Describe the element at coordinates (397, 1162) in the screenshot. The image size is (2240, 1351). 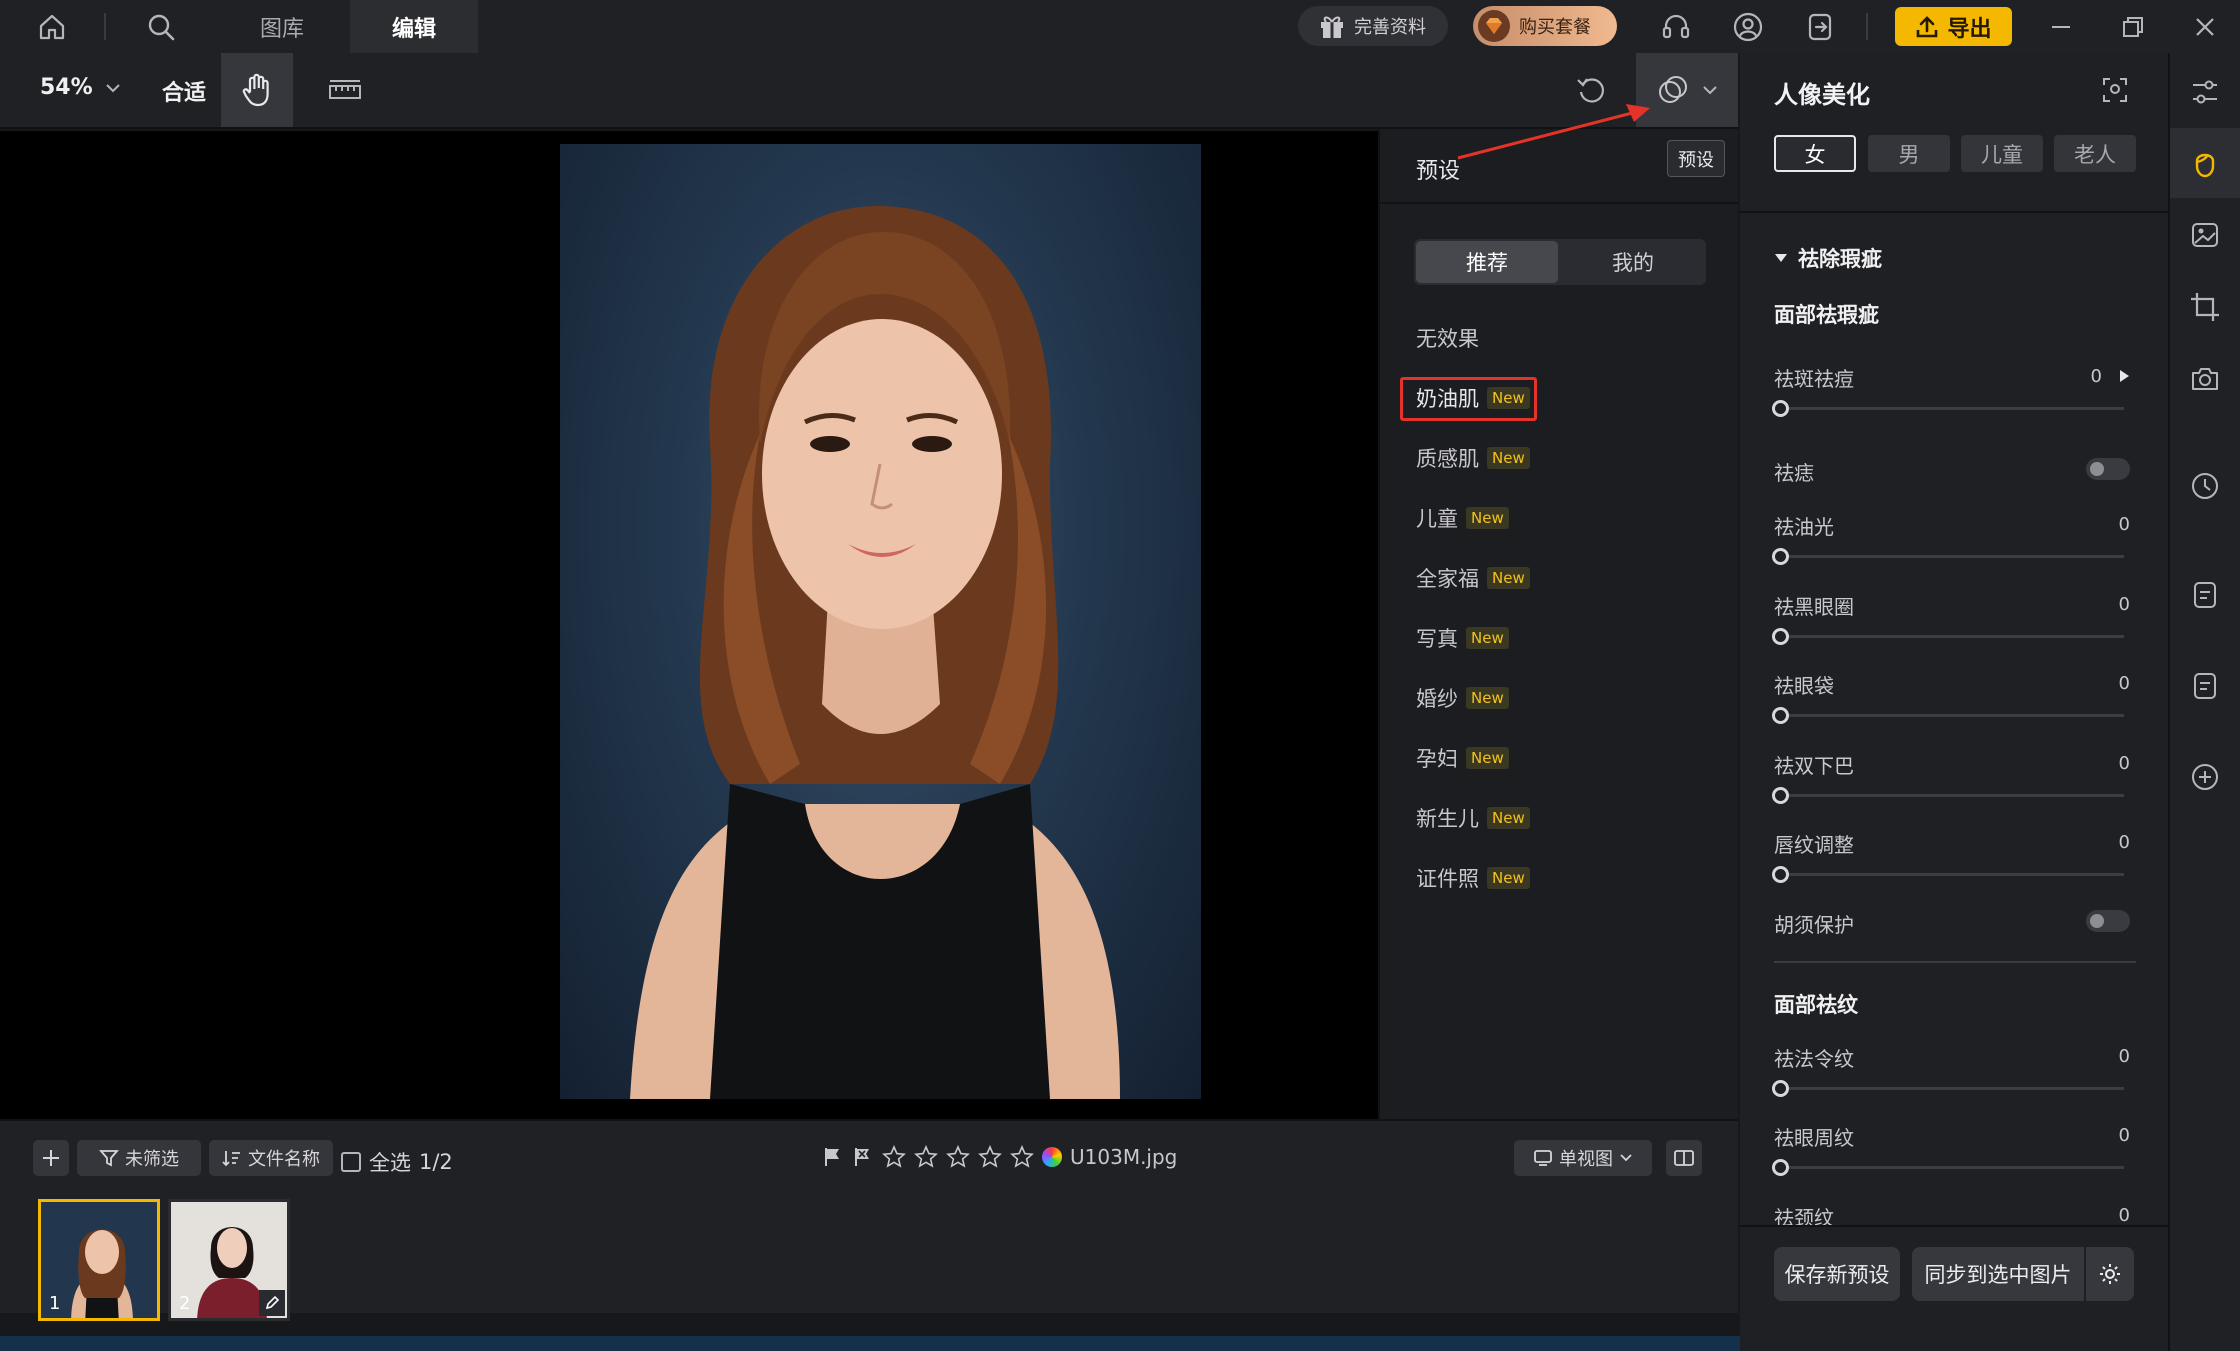
I see `select-all-checkbox: 全选 1/2` at that location.